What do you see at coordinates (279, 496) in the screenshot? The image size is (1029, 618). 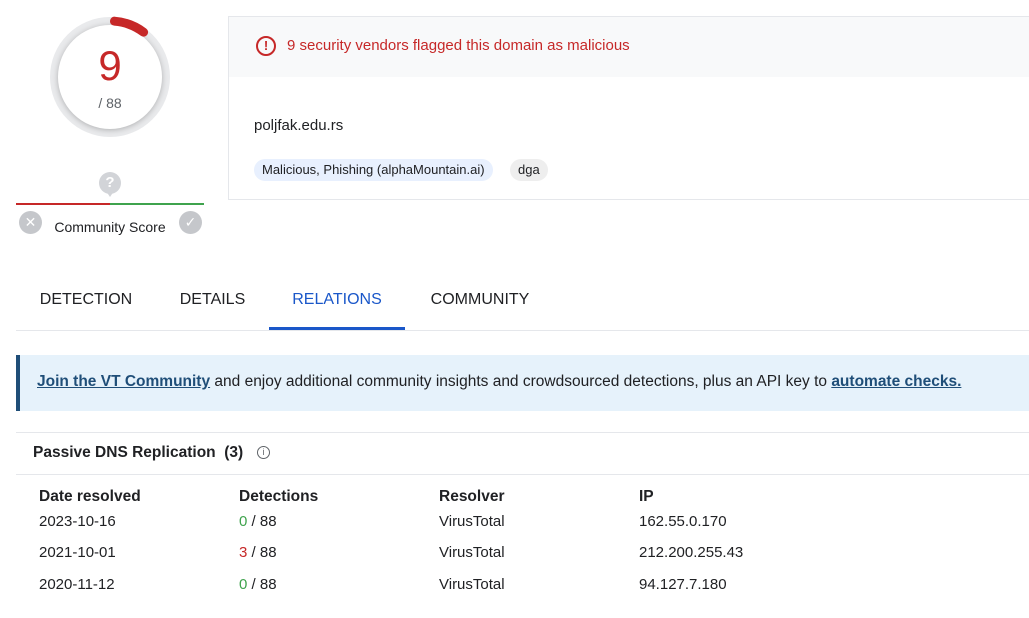 I see `col-detections: Detections` at bounding box center [279, 496].